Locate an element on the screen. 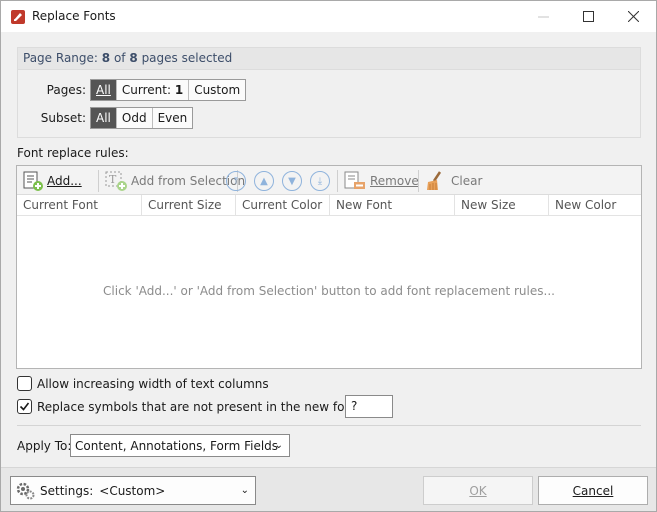 This screenshot has width=657, height=512. subset-all-option: All is located at coordinates (104, 118).